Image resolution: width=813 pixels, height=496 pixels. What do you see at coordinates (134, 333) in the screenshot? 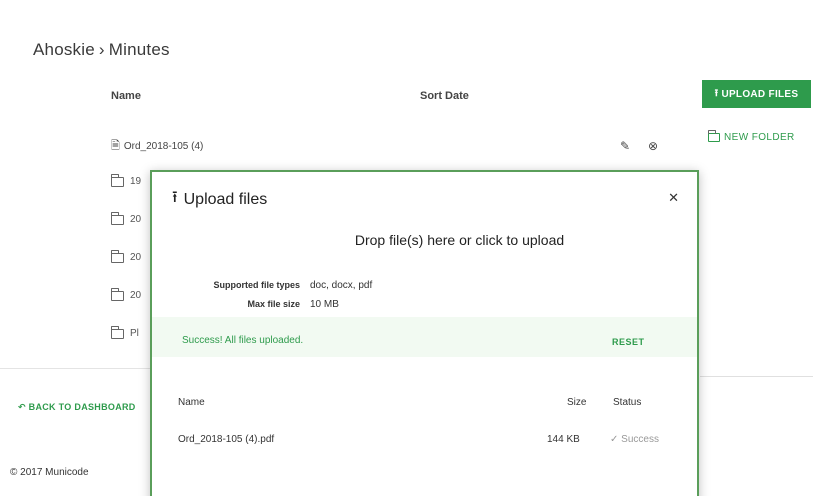
I see `folder-name: Pl` at bounding box center [134, 333].